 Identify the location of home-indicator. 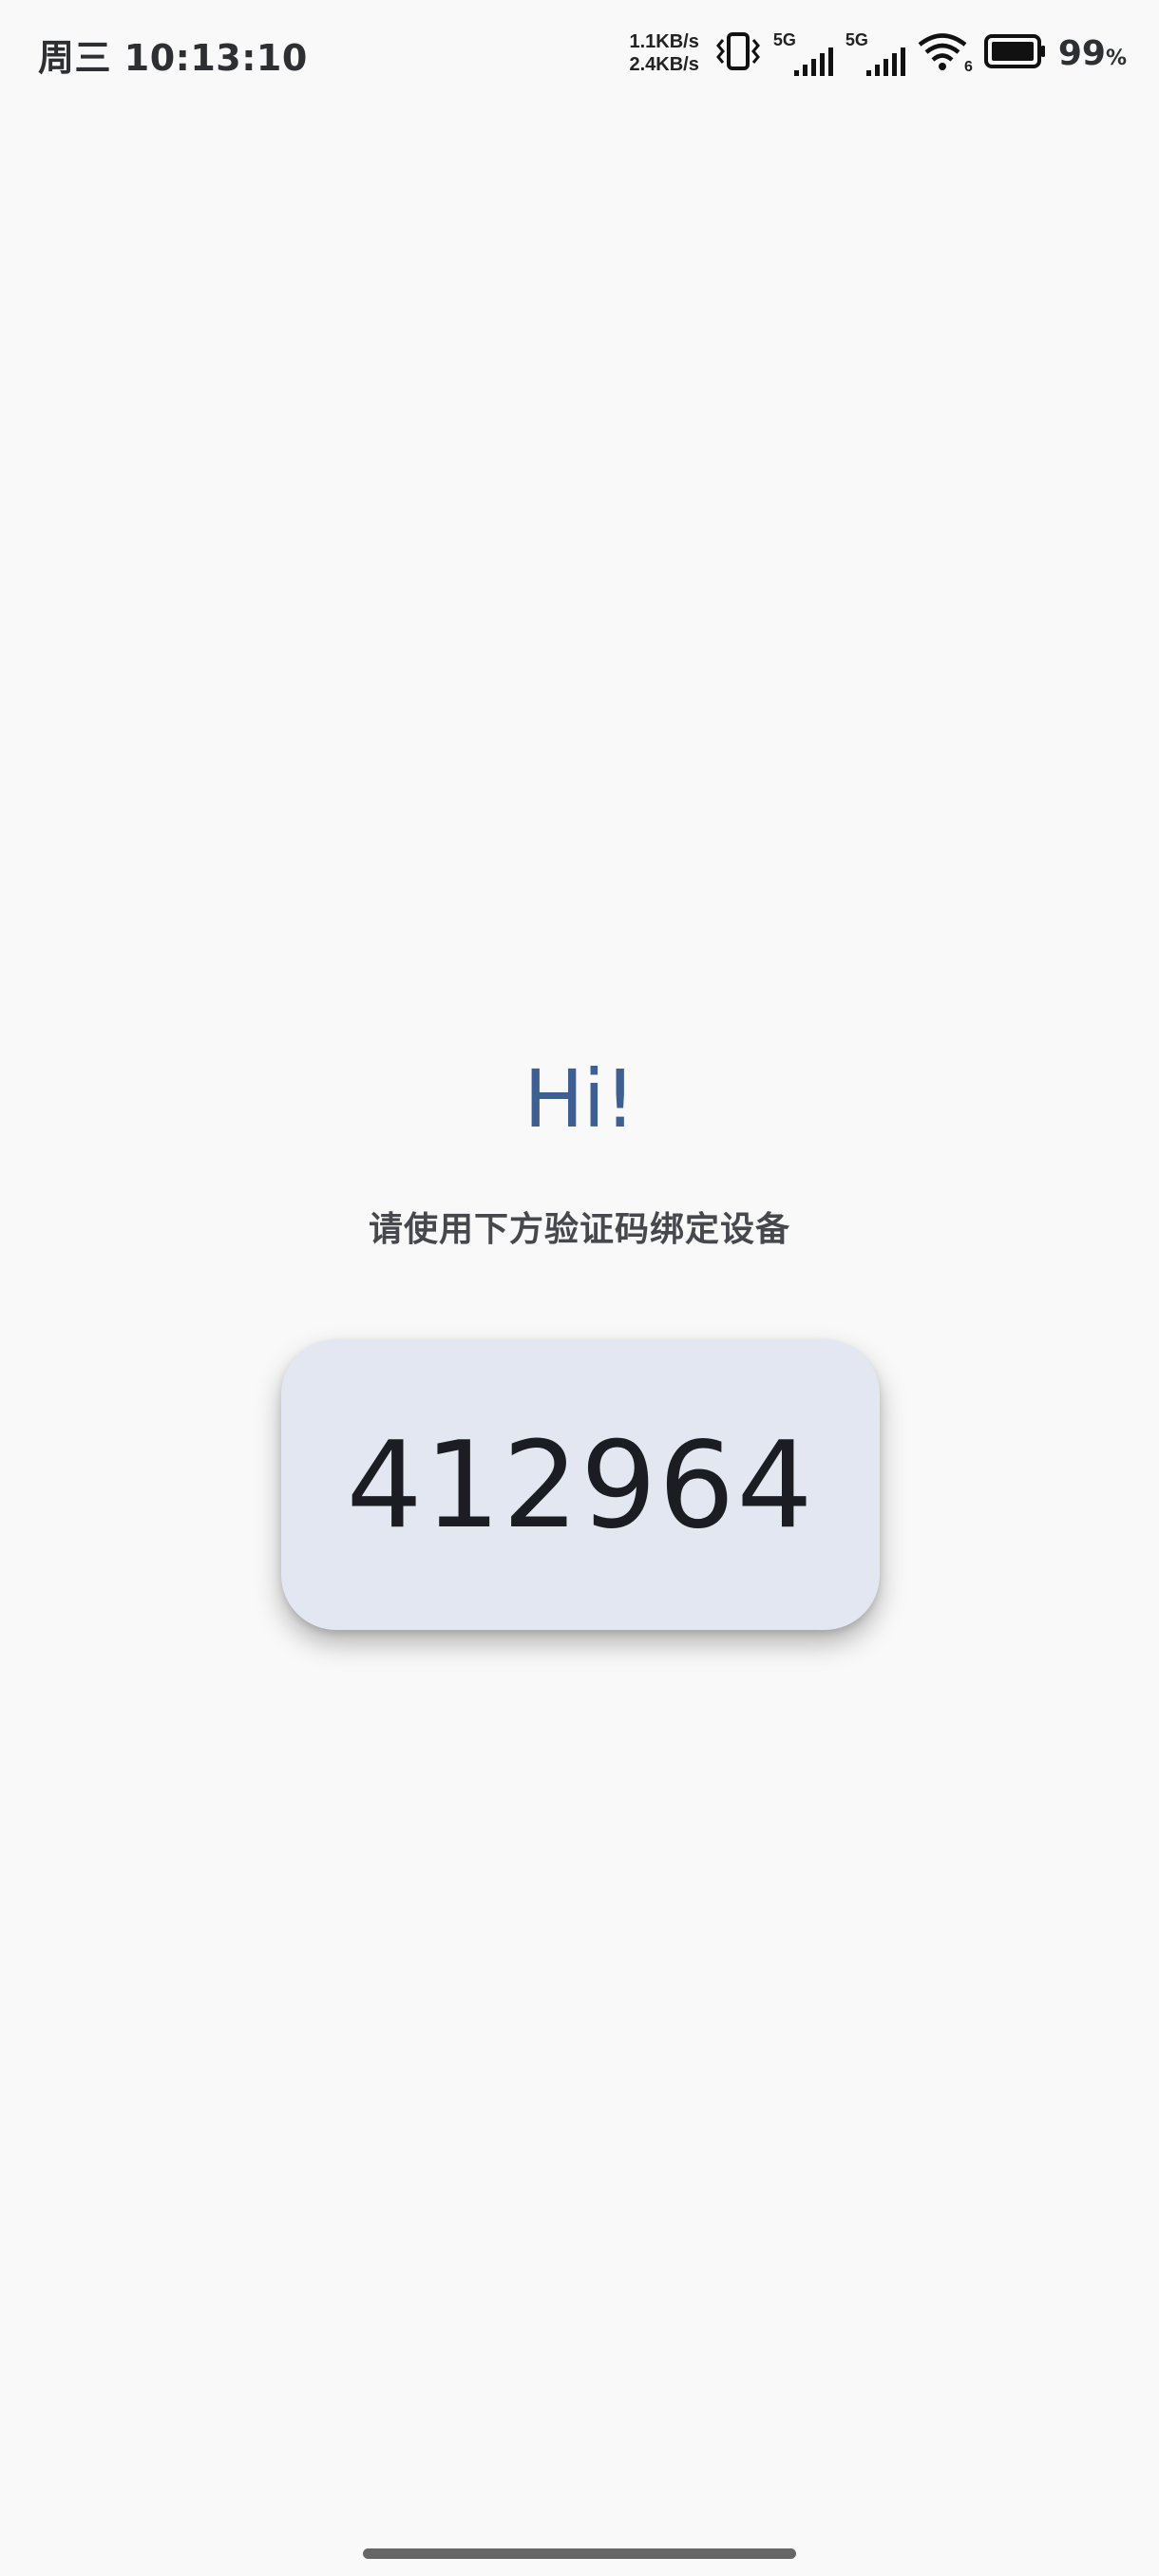
(579, 2553).